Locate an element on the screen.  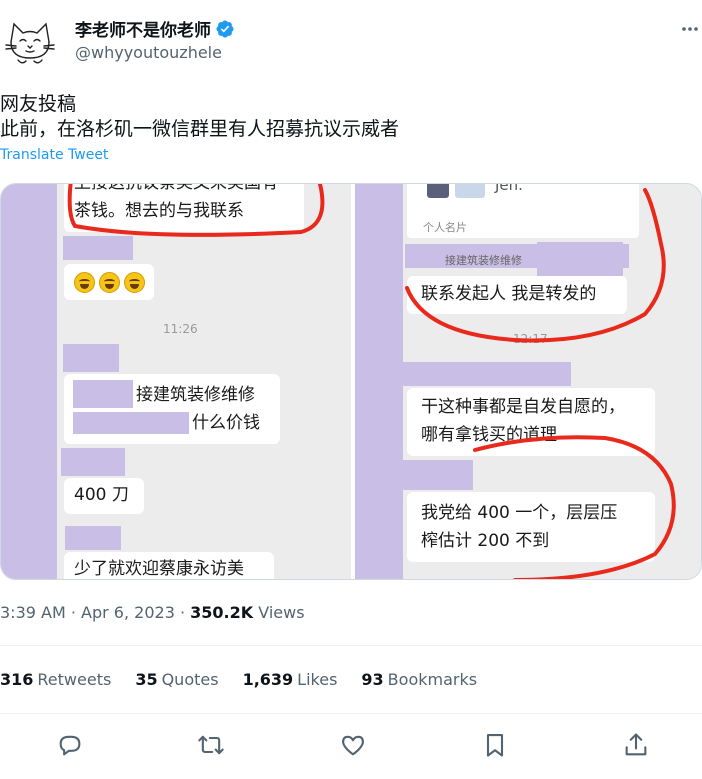
chat-bubble: 上接这抗议蔡美文来美国有 茶钱。想去的与我联系 is located at coordinates (184, 208).